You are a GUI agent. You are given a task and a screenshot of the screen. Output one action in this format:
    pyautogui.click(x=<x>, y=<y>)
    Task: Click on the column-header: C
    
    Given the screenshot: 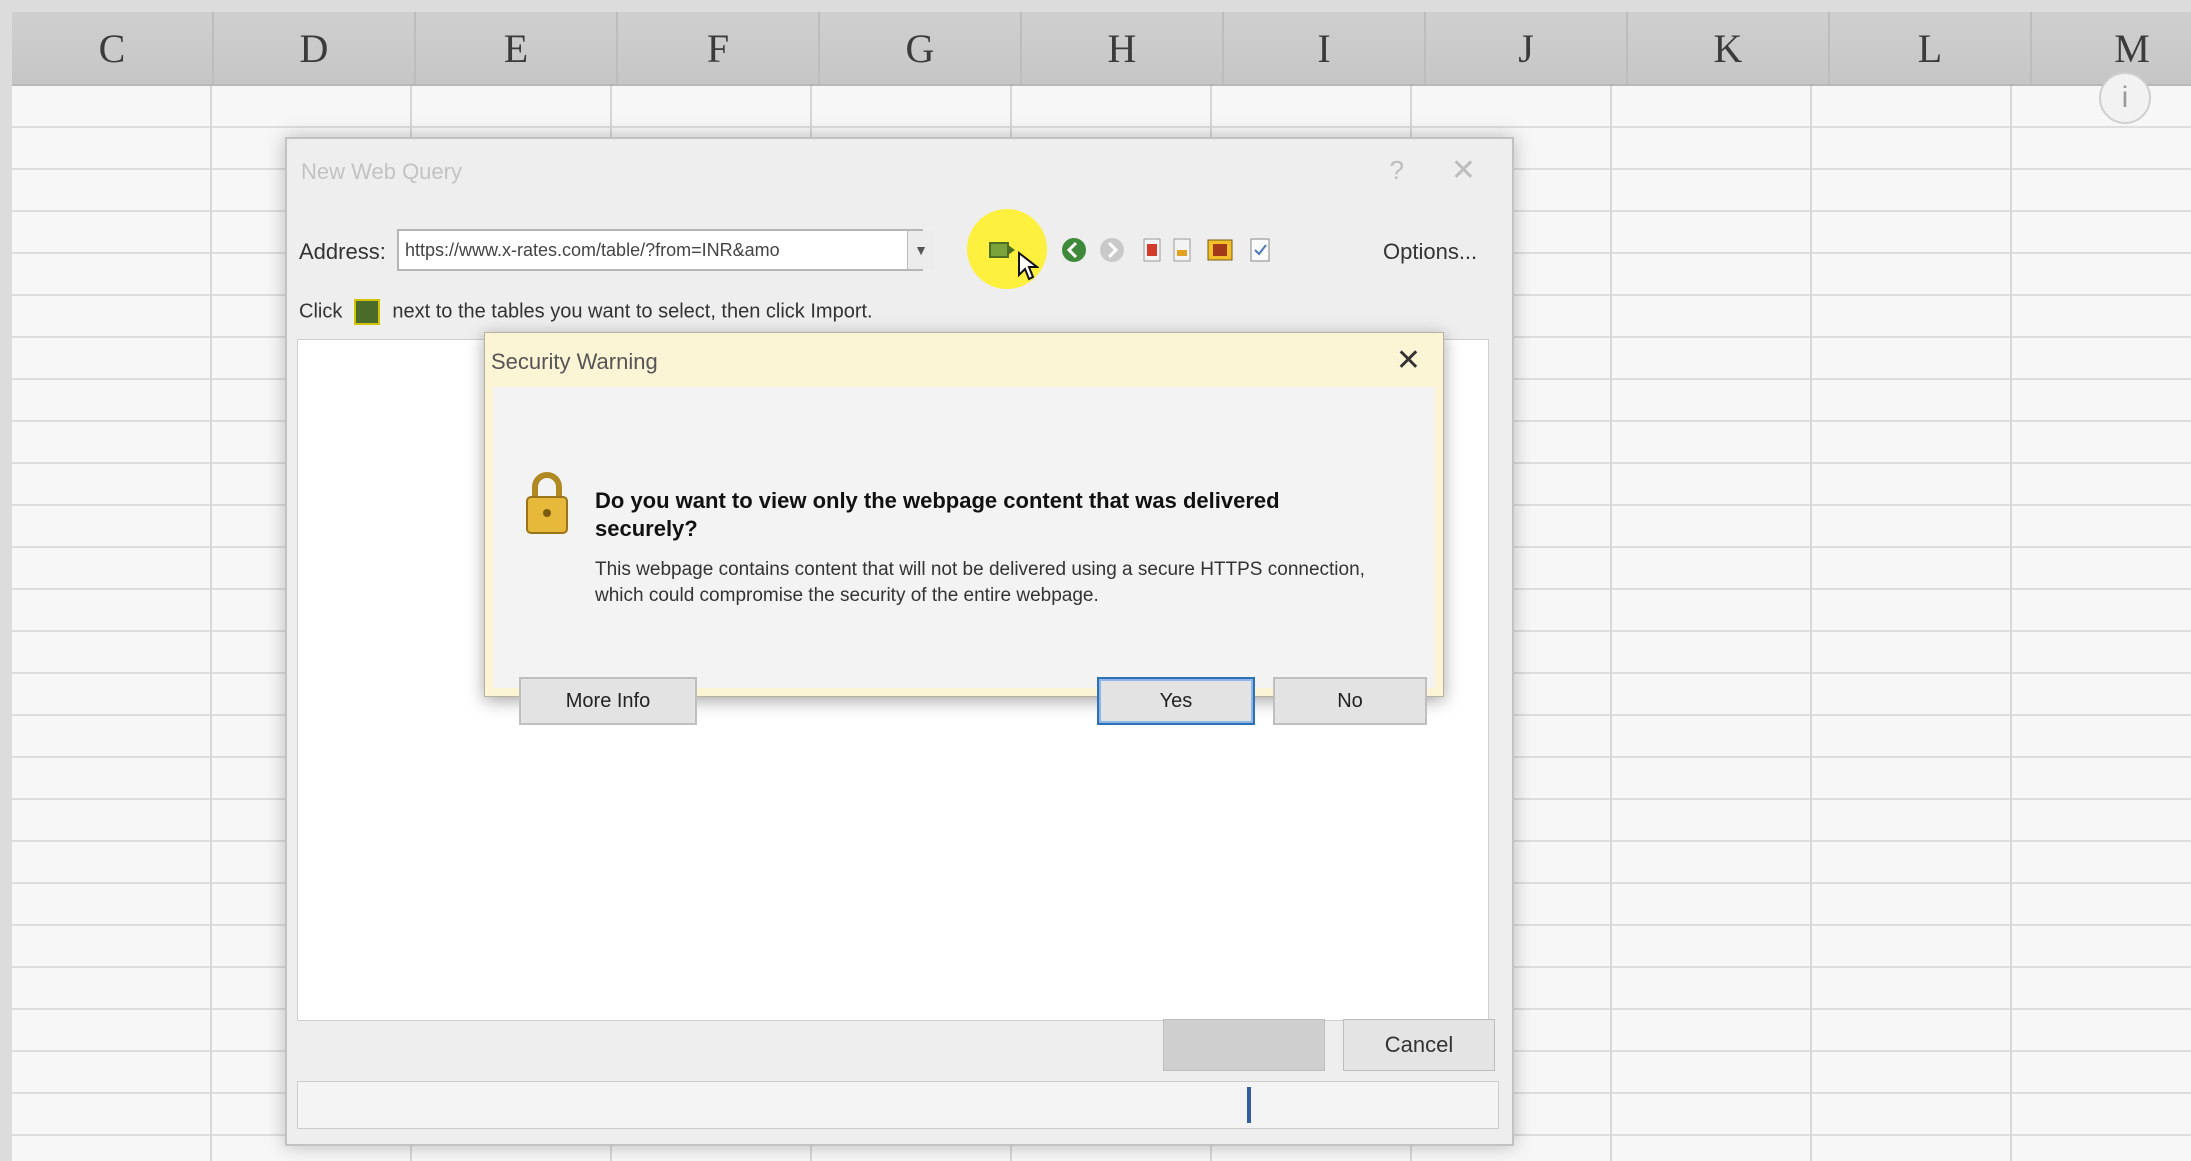 What is the action you would take?
    pyautogui.click(x=113, y=48)
    